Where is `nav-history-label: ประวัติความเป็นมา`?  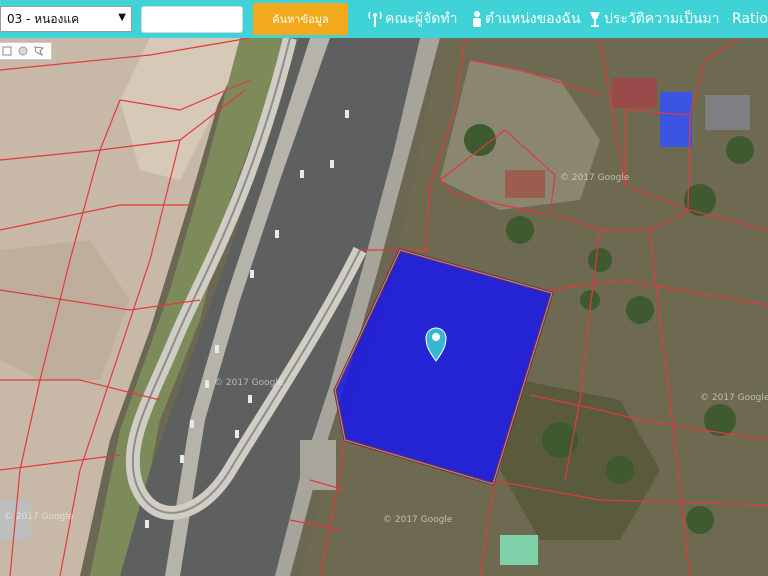
nav-history-label: ประวัติความเป็นมา is located at coordinates (662, 19).